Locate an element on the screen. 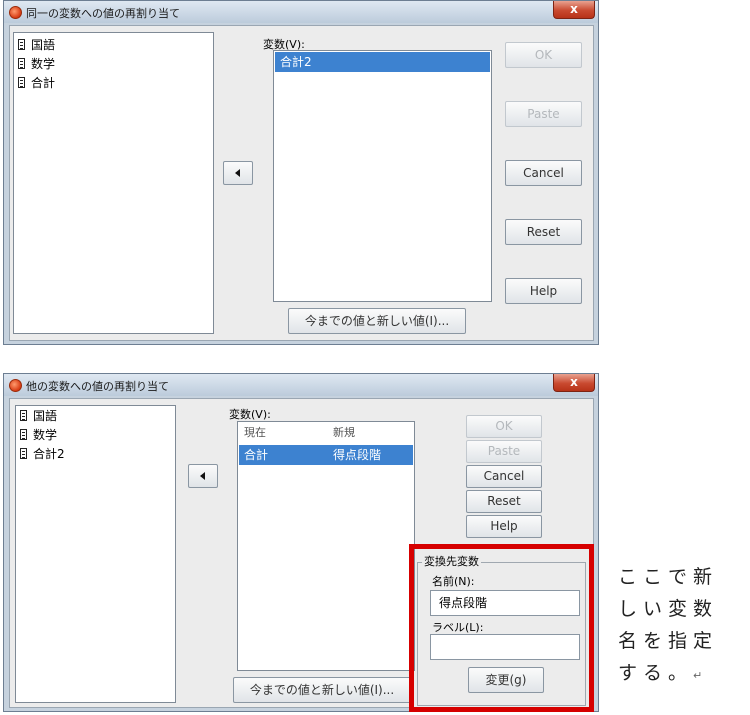  target-variable-label: 変数(V): is located at coordinates (250, 414).